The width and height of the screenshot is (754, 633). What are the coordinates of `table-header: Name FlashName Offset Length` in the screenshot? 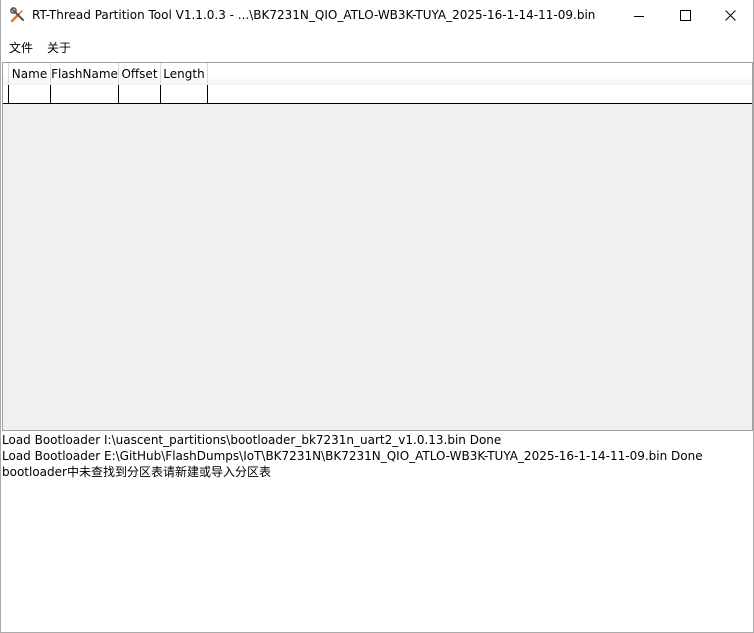 It's located at (377, 74).